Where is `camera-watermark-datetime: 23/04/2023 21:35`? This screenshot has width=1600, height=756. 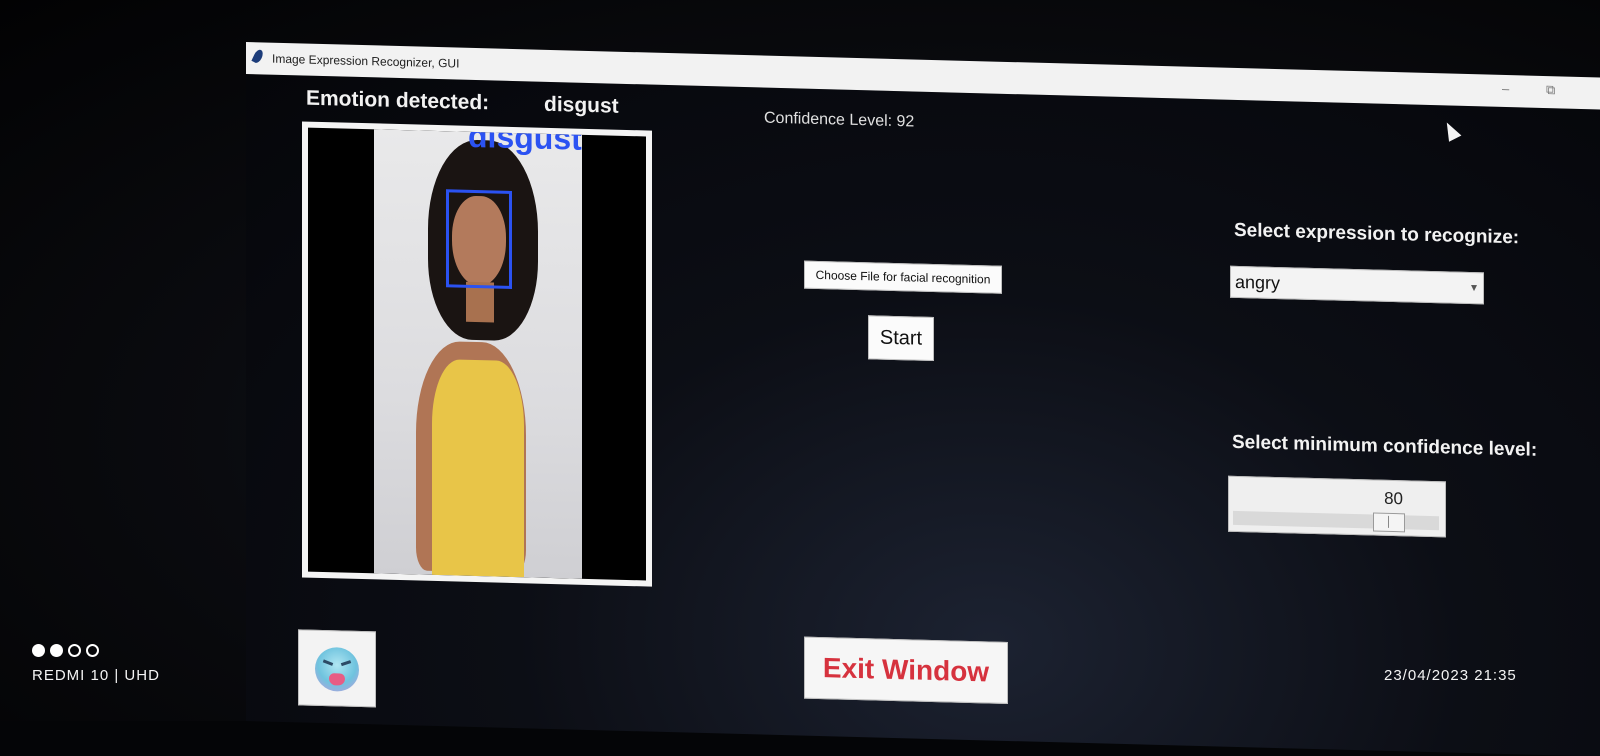 camera-watermark-datetime: 23/04/2023 21:35 is located at coordinates (1450, 675).